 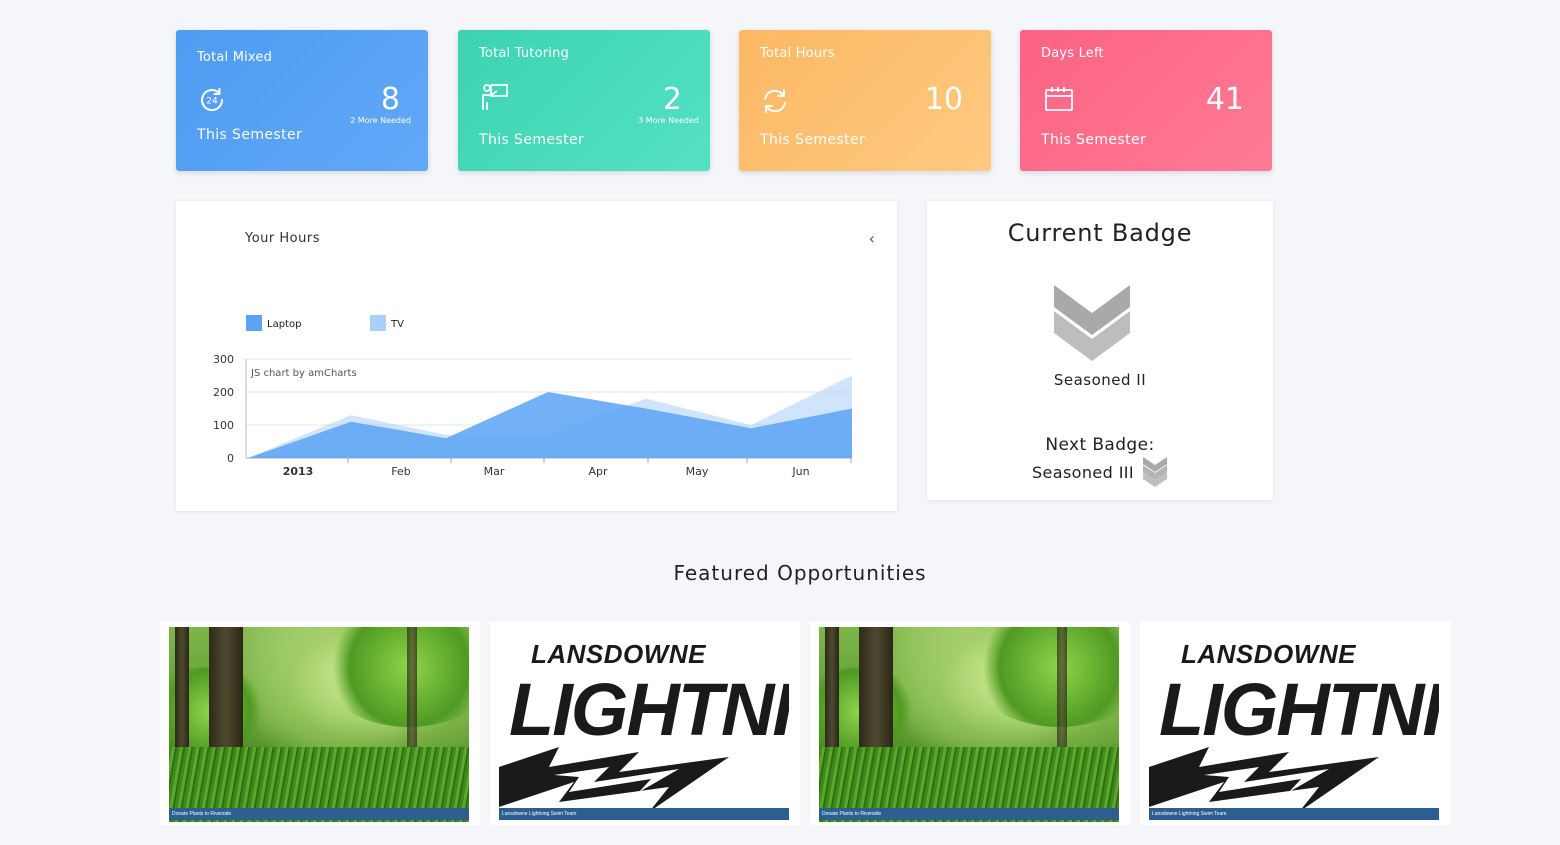 What do you see at coordinates (284, 324) in the screenshot?
I see `legend-label: Laptop` at bounding box center [284, 324].